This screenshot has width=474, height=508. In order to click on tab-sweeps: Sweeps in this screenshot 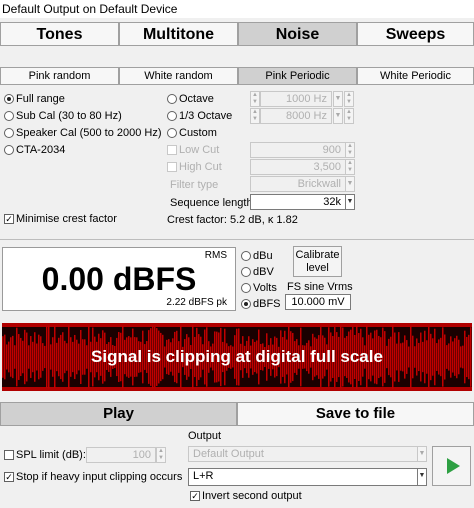, I will do `click(415, 34)`.